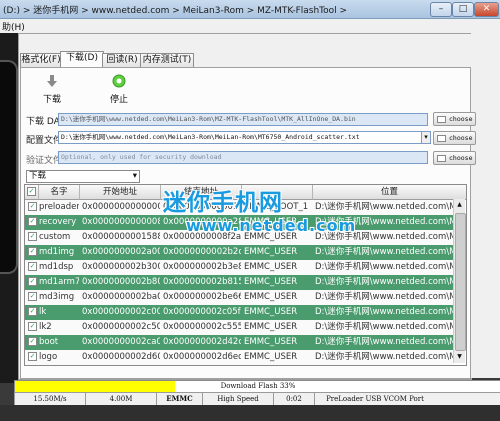 This screenshot has width=500, height=421. What do you see at coordinates (9, 167) in the screenshot?
I see `phone-image` at bounding box center [9, 167].